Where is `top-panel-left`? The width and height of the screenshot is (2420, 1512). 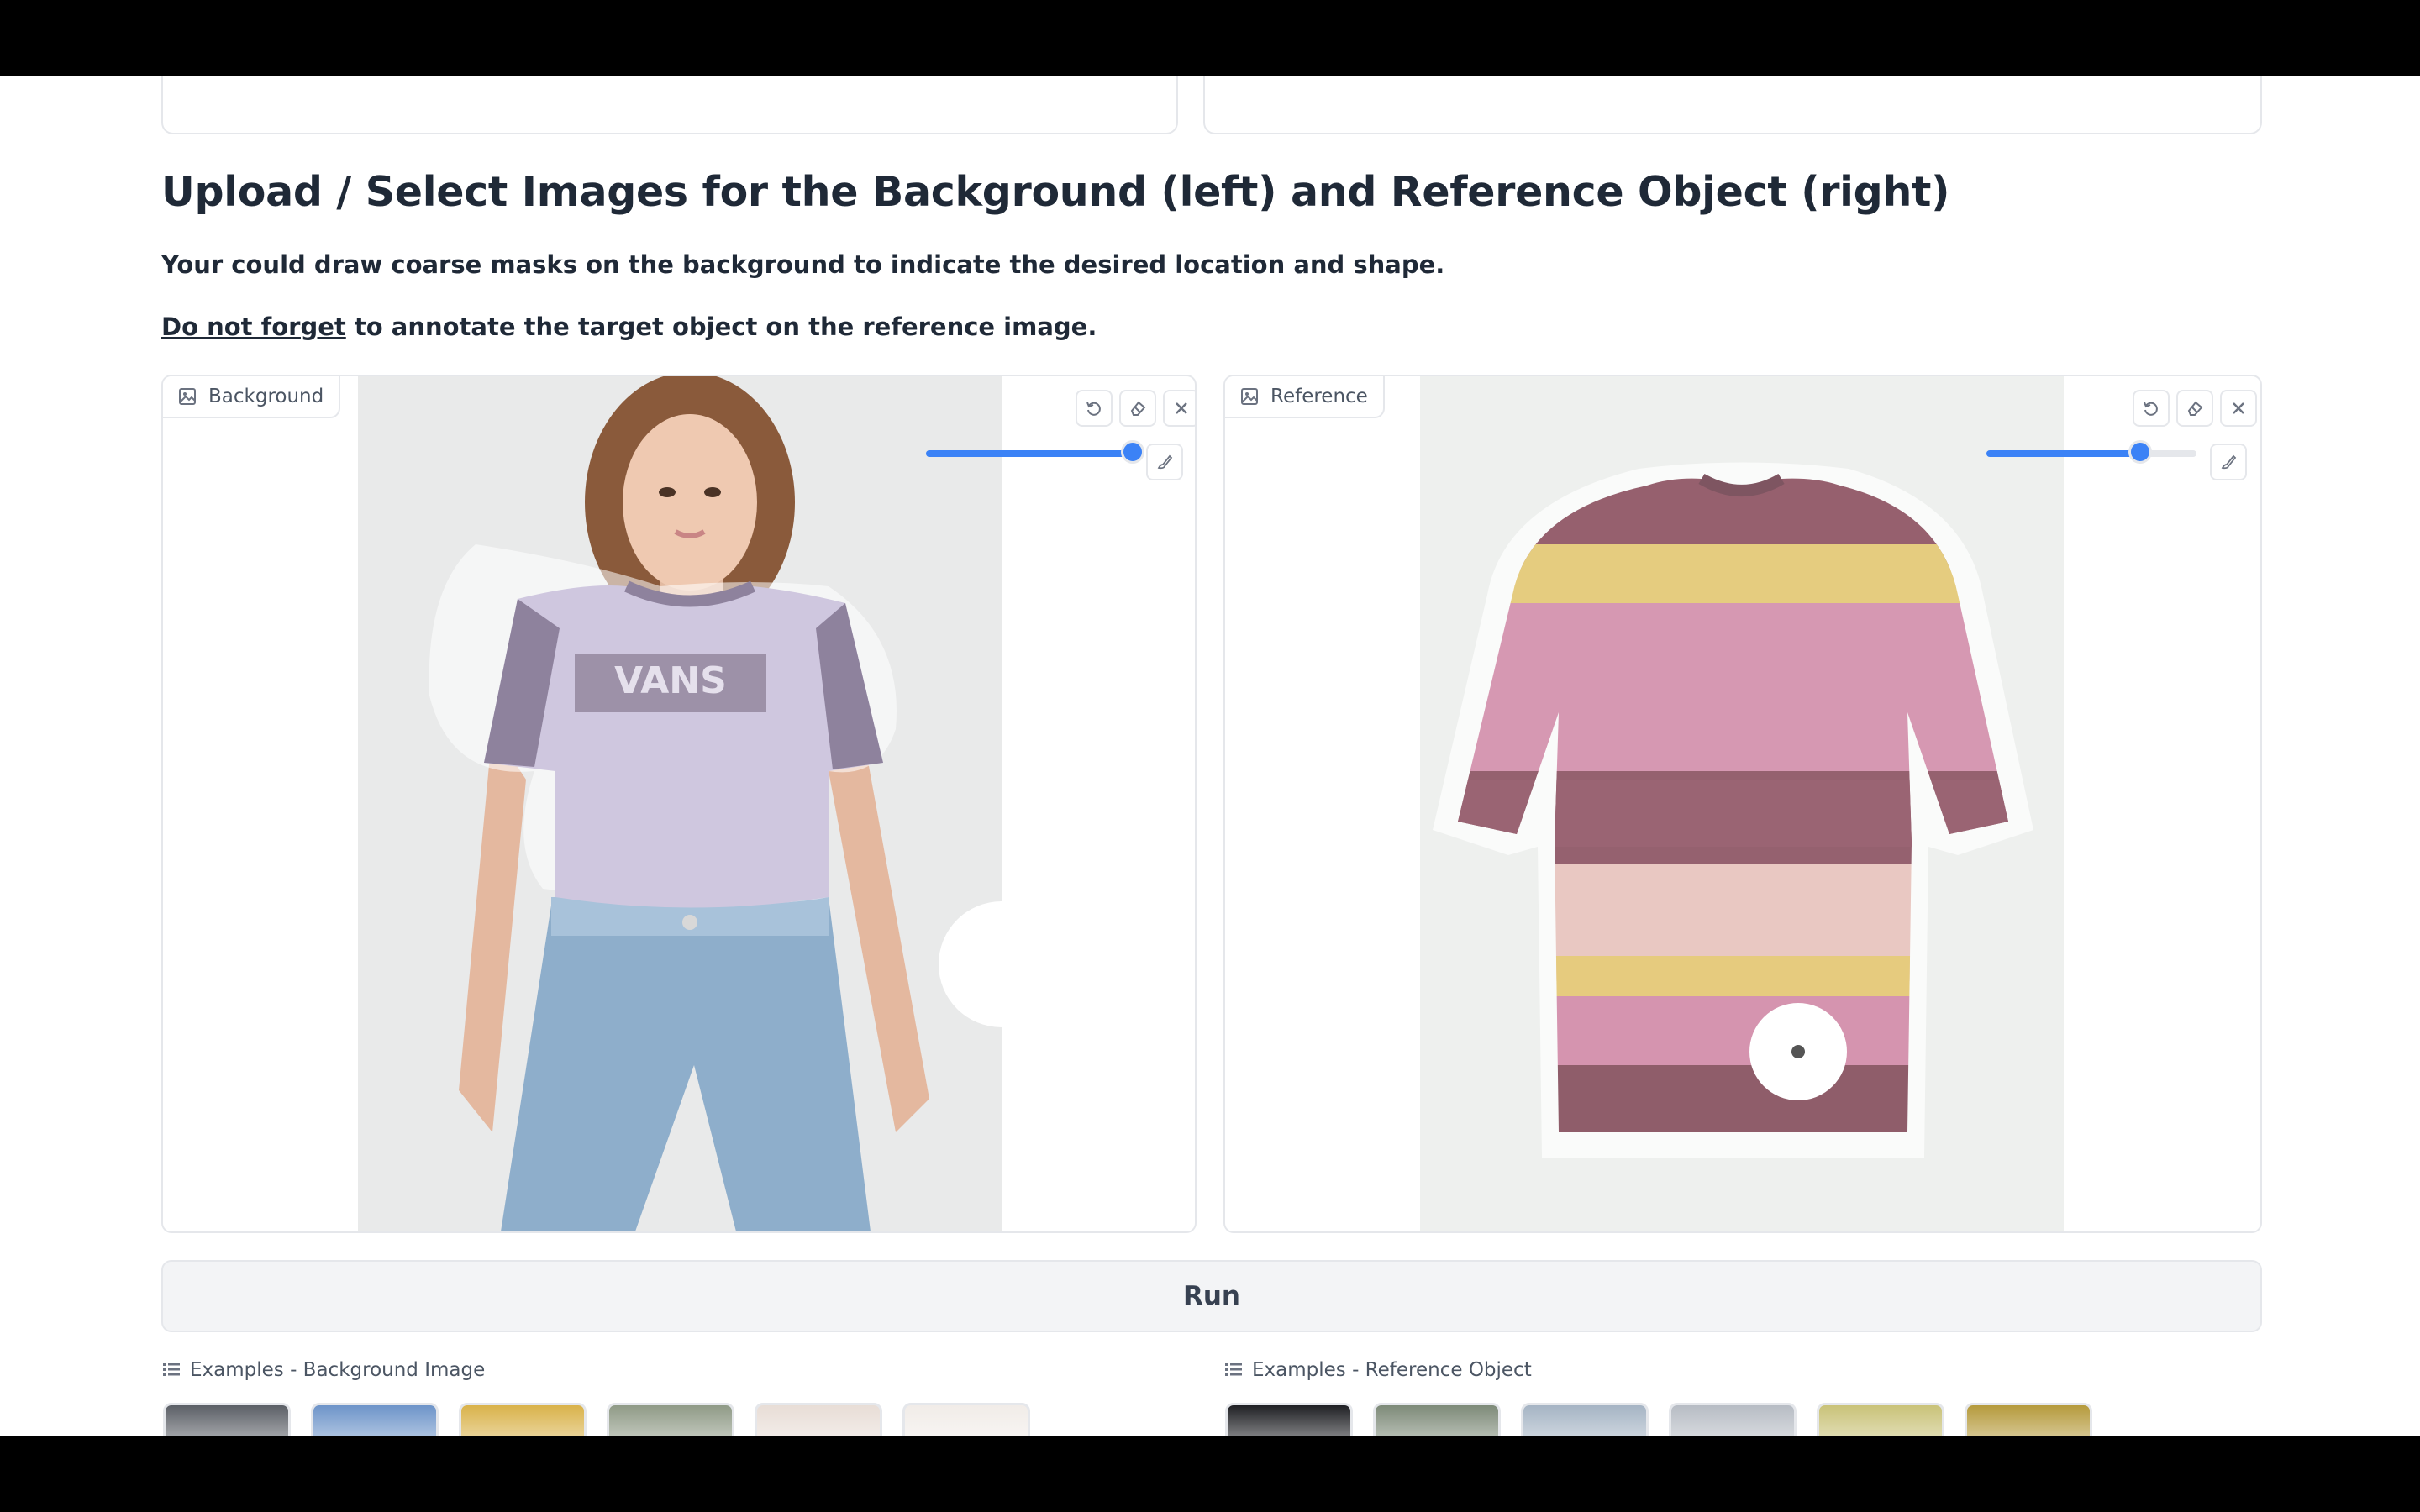
top-panel-left is located at coordinates (669, 105).